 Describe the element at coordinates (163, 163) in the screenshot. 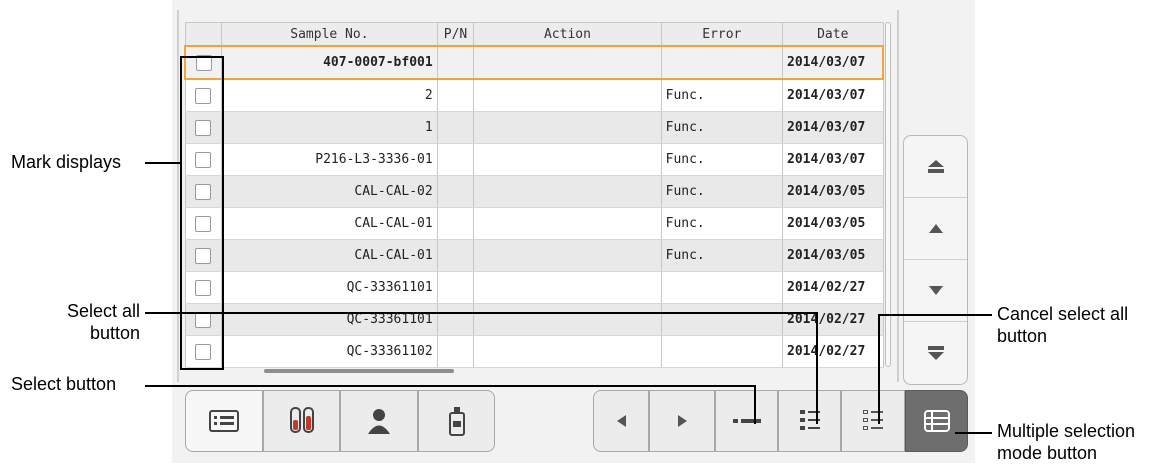

I see `callout-line-mark-displays` at that location.